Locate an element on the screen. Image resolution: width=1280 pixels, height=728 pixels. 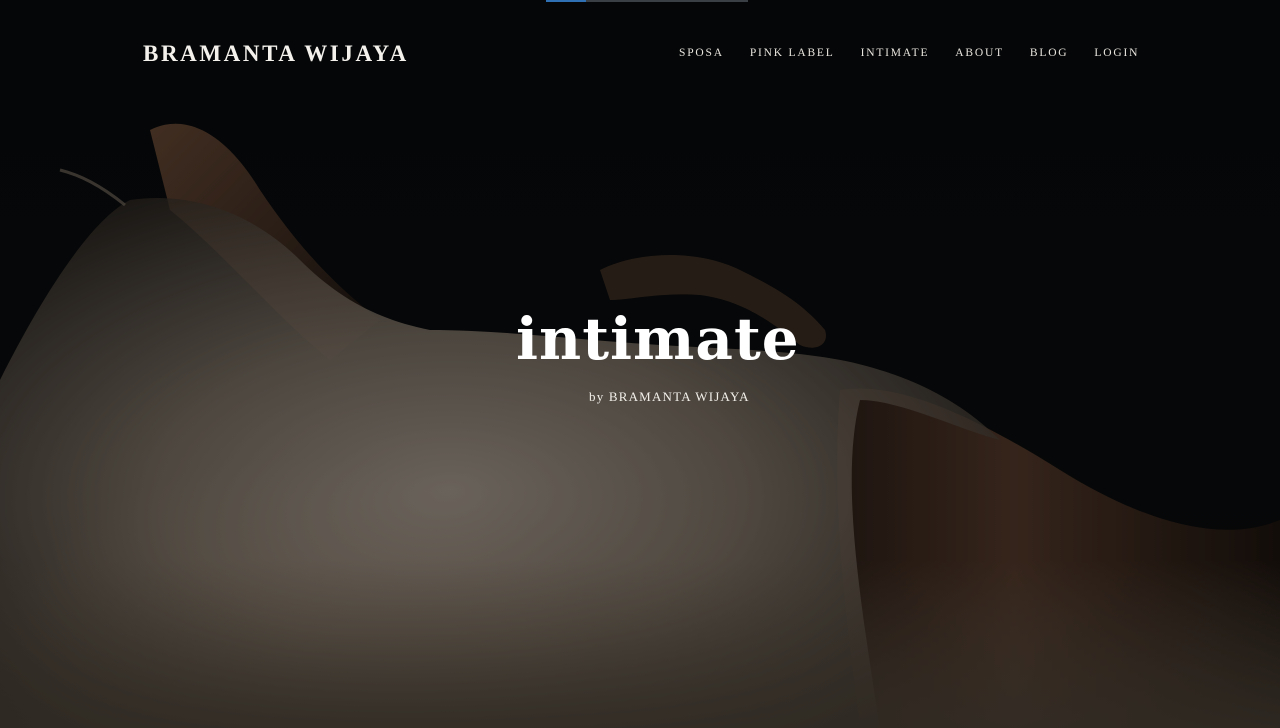
nav-item-intimate: INTIMATE is located at coordinates (895, 53).